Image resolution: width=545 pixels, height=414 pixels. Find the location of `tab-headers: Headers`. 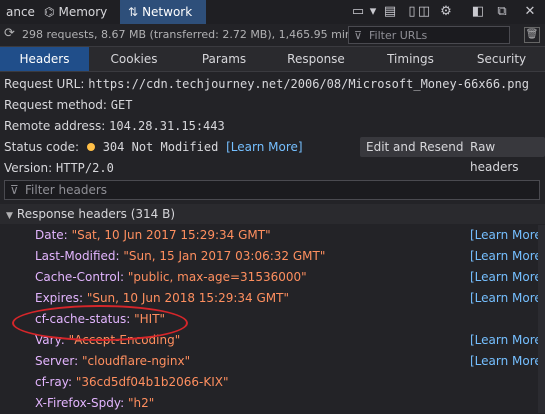

tab-headers: Headers is located at coordinates (44, 59).